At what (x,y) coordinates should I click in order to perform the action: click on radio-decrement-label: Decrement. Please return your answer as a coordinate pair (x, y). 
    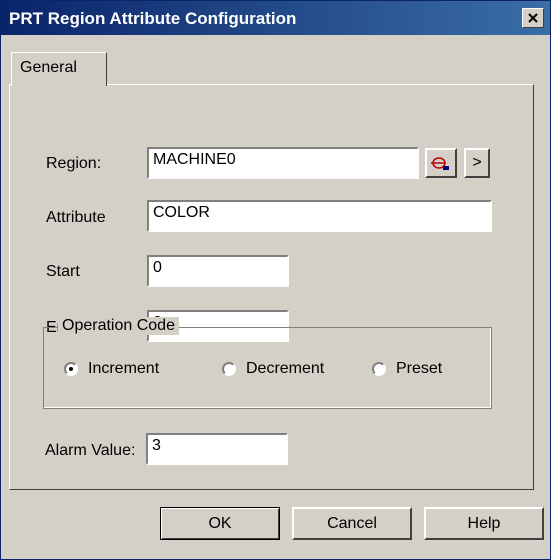
    Looking at the image, I should click on (285, 368).